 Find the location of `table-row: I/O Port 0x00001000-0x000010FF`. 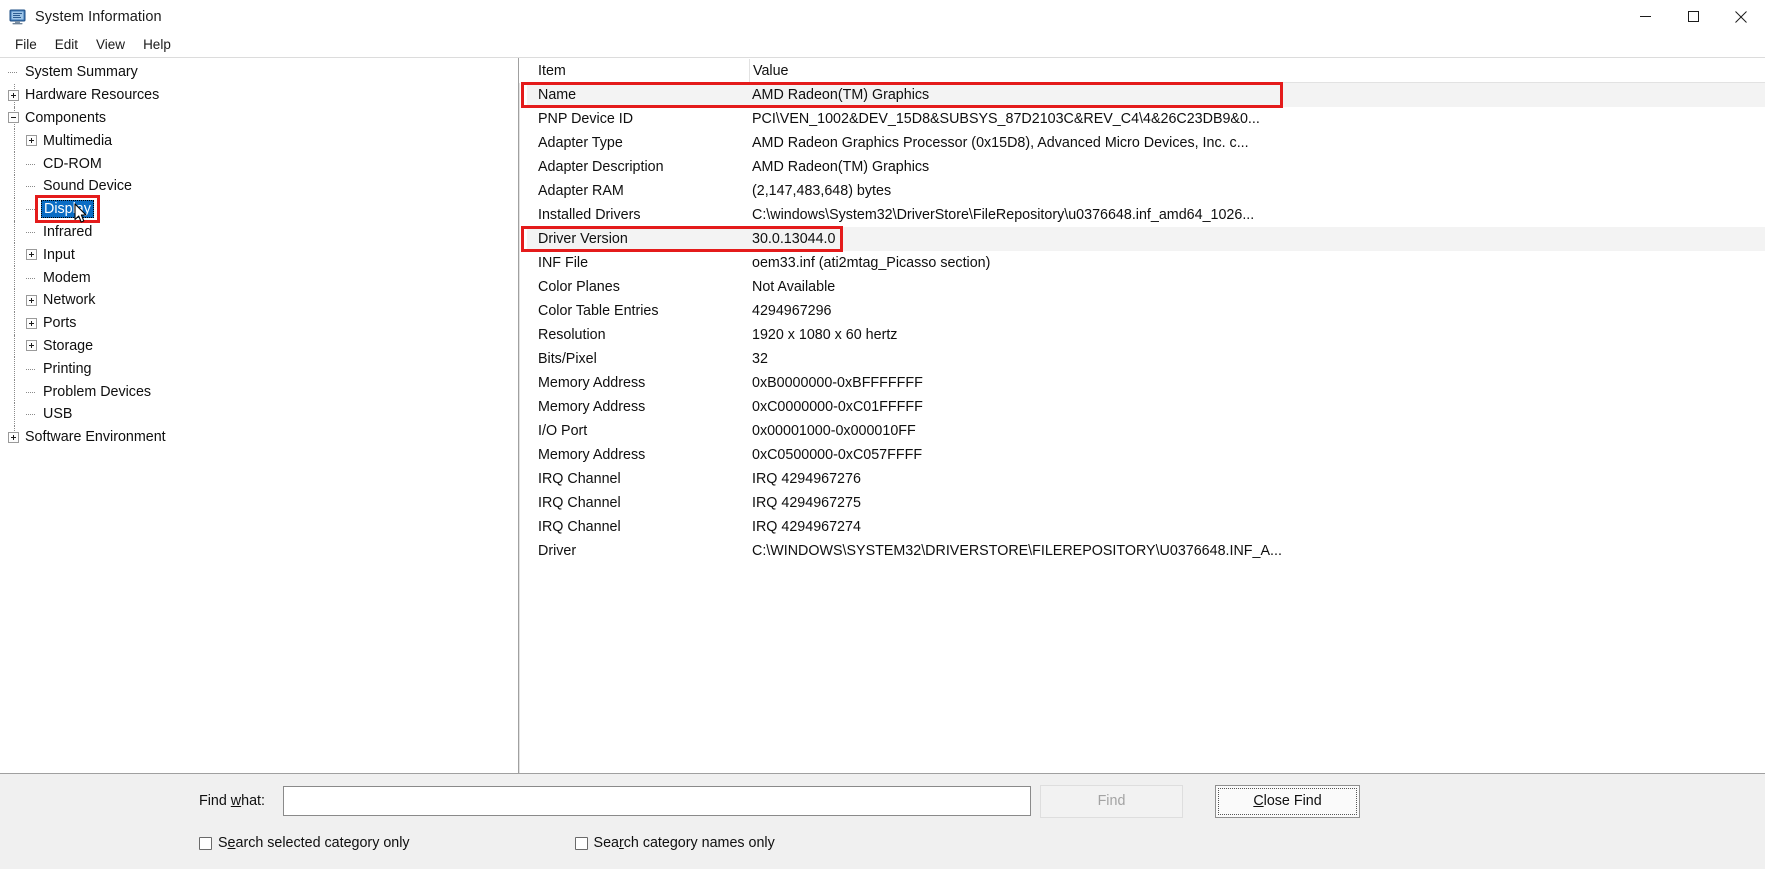

table-row: I/O Port 0x00001000-0x000010FF is located at coordinates (1146, 431).